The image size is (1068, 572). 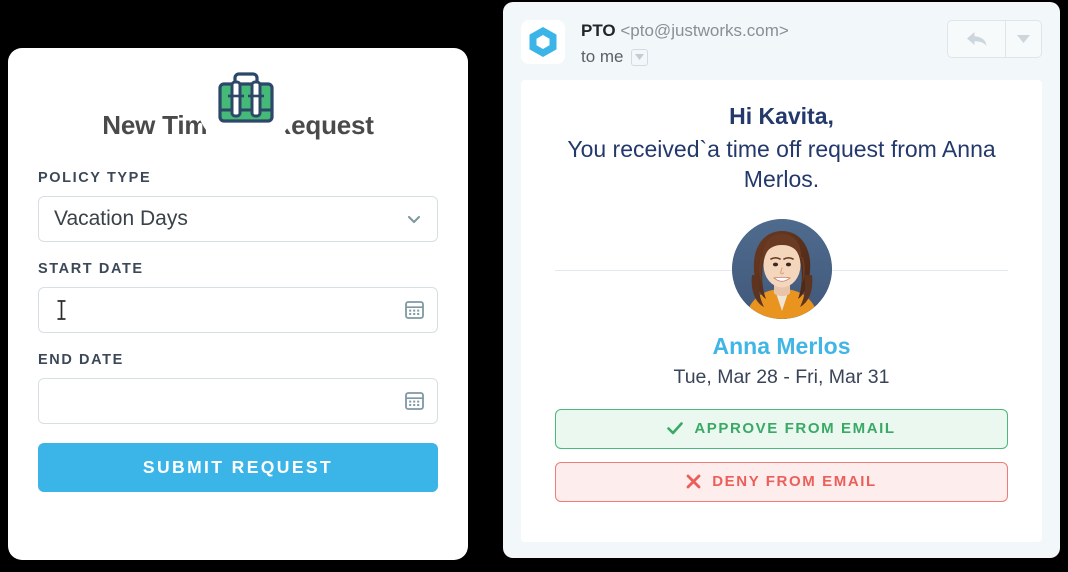 What do you see at coordinates (95, 178) in the screenshot?
I see `policy-type-label: POLICY TYPE` at bounding box center [95, 178].